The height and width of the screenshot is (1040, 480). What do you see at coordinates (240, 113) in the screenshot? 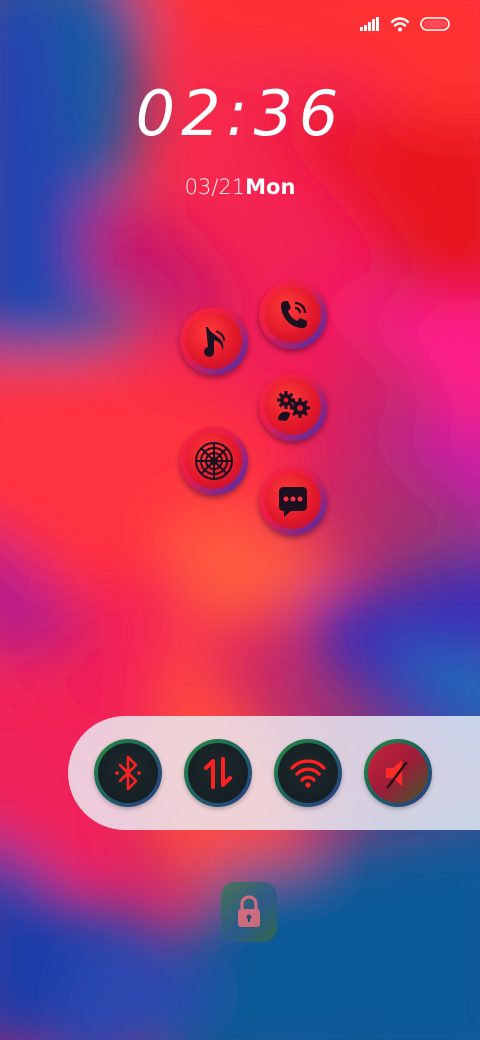
I see `clock-time: 02:36` at bounding box center [240, 113].